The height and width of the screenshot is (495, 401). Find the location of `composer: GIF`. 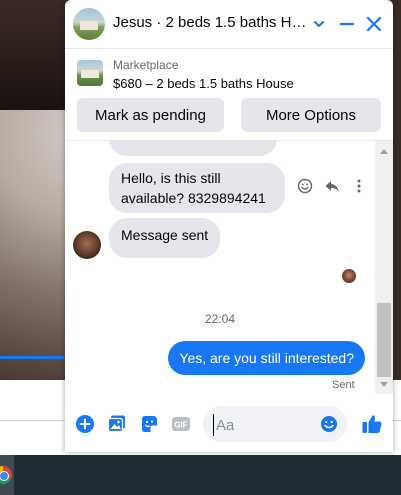

composer: GIF is located at coordinates (229, 424).